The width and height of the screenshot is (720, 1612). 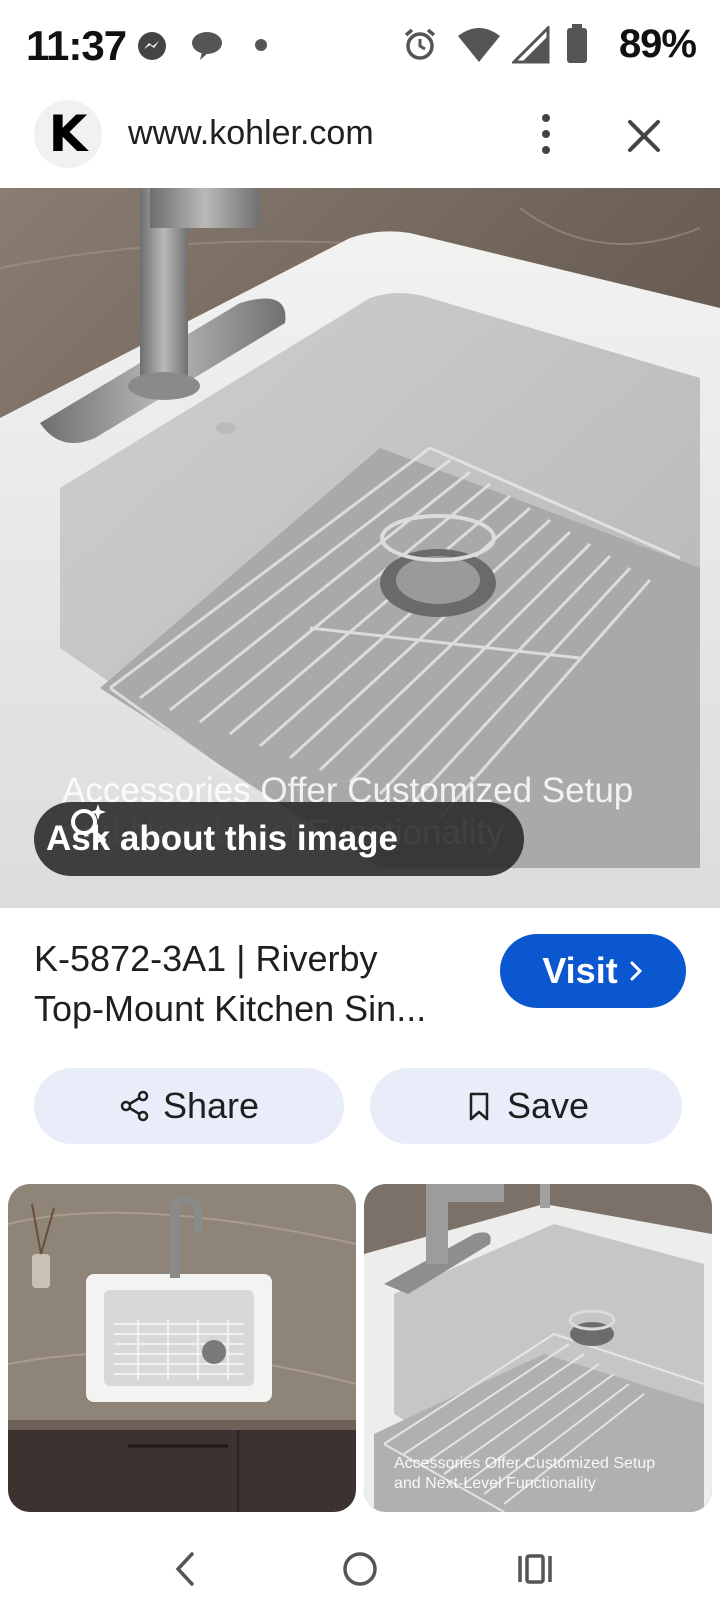 I want to click on signal-icon, so click(x=531, y=45).